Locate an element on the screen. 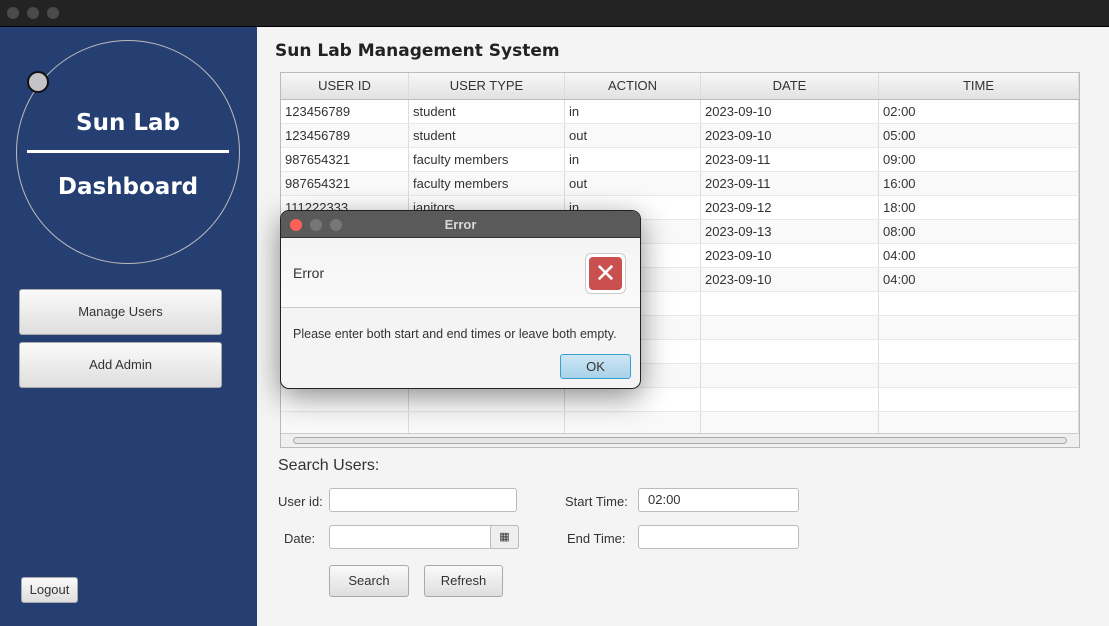 The height and width of the screenshot is (626, 1109). table-header: USER ID USER TYPE ACTION DATE TIME is located at coordinates (680, 86).